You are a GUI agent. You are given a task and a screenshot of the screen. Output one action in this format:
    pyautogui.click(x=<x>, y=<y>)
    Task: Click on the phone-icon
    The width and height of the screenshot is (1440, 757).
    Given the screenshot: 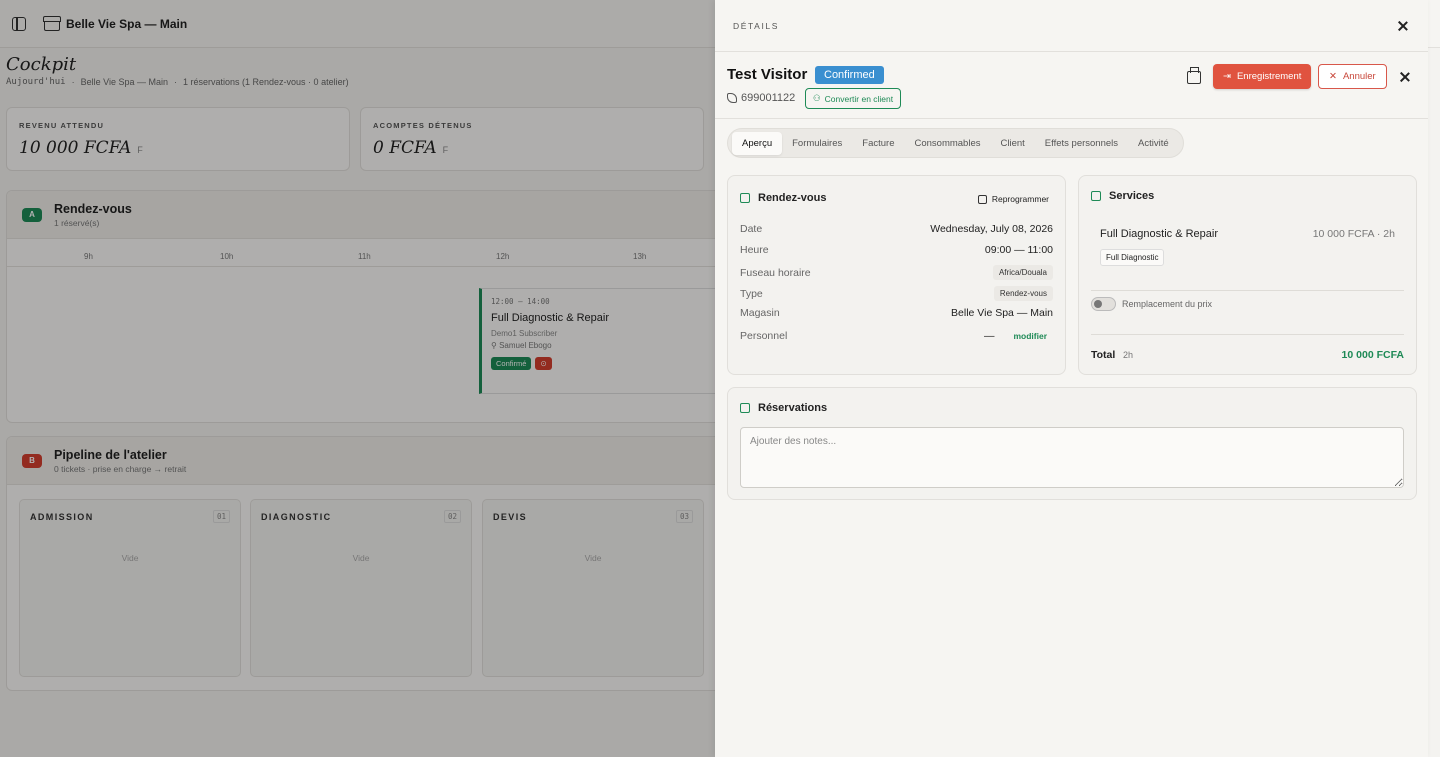 What is the action you would take?
    pyautogui.click(x=732, y=98)
    